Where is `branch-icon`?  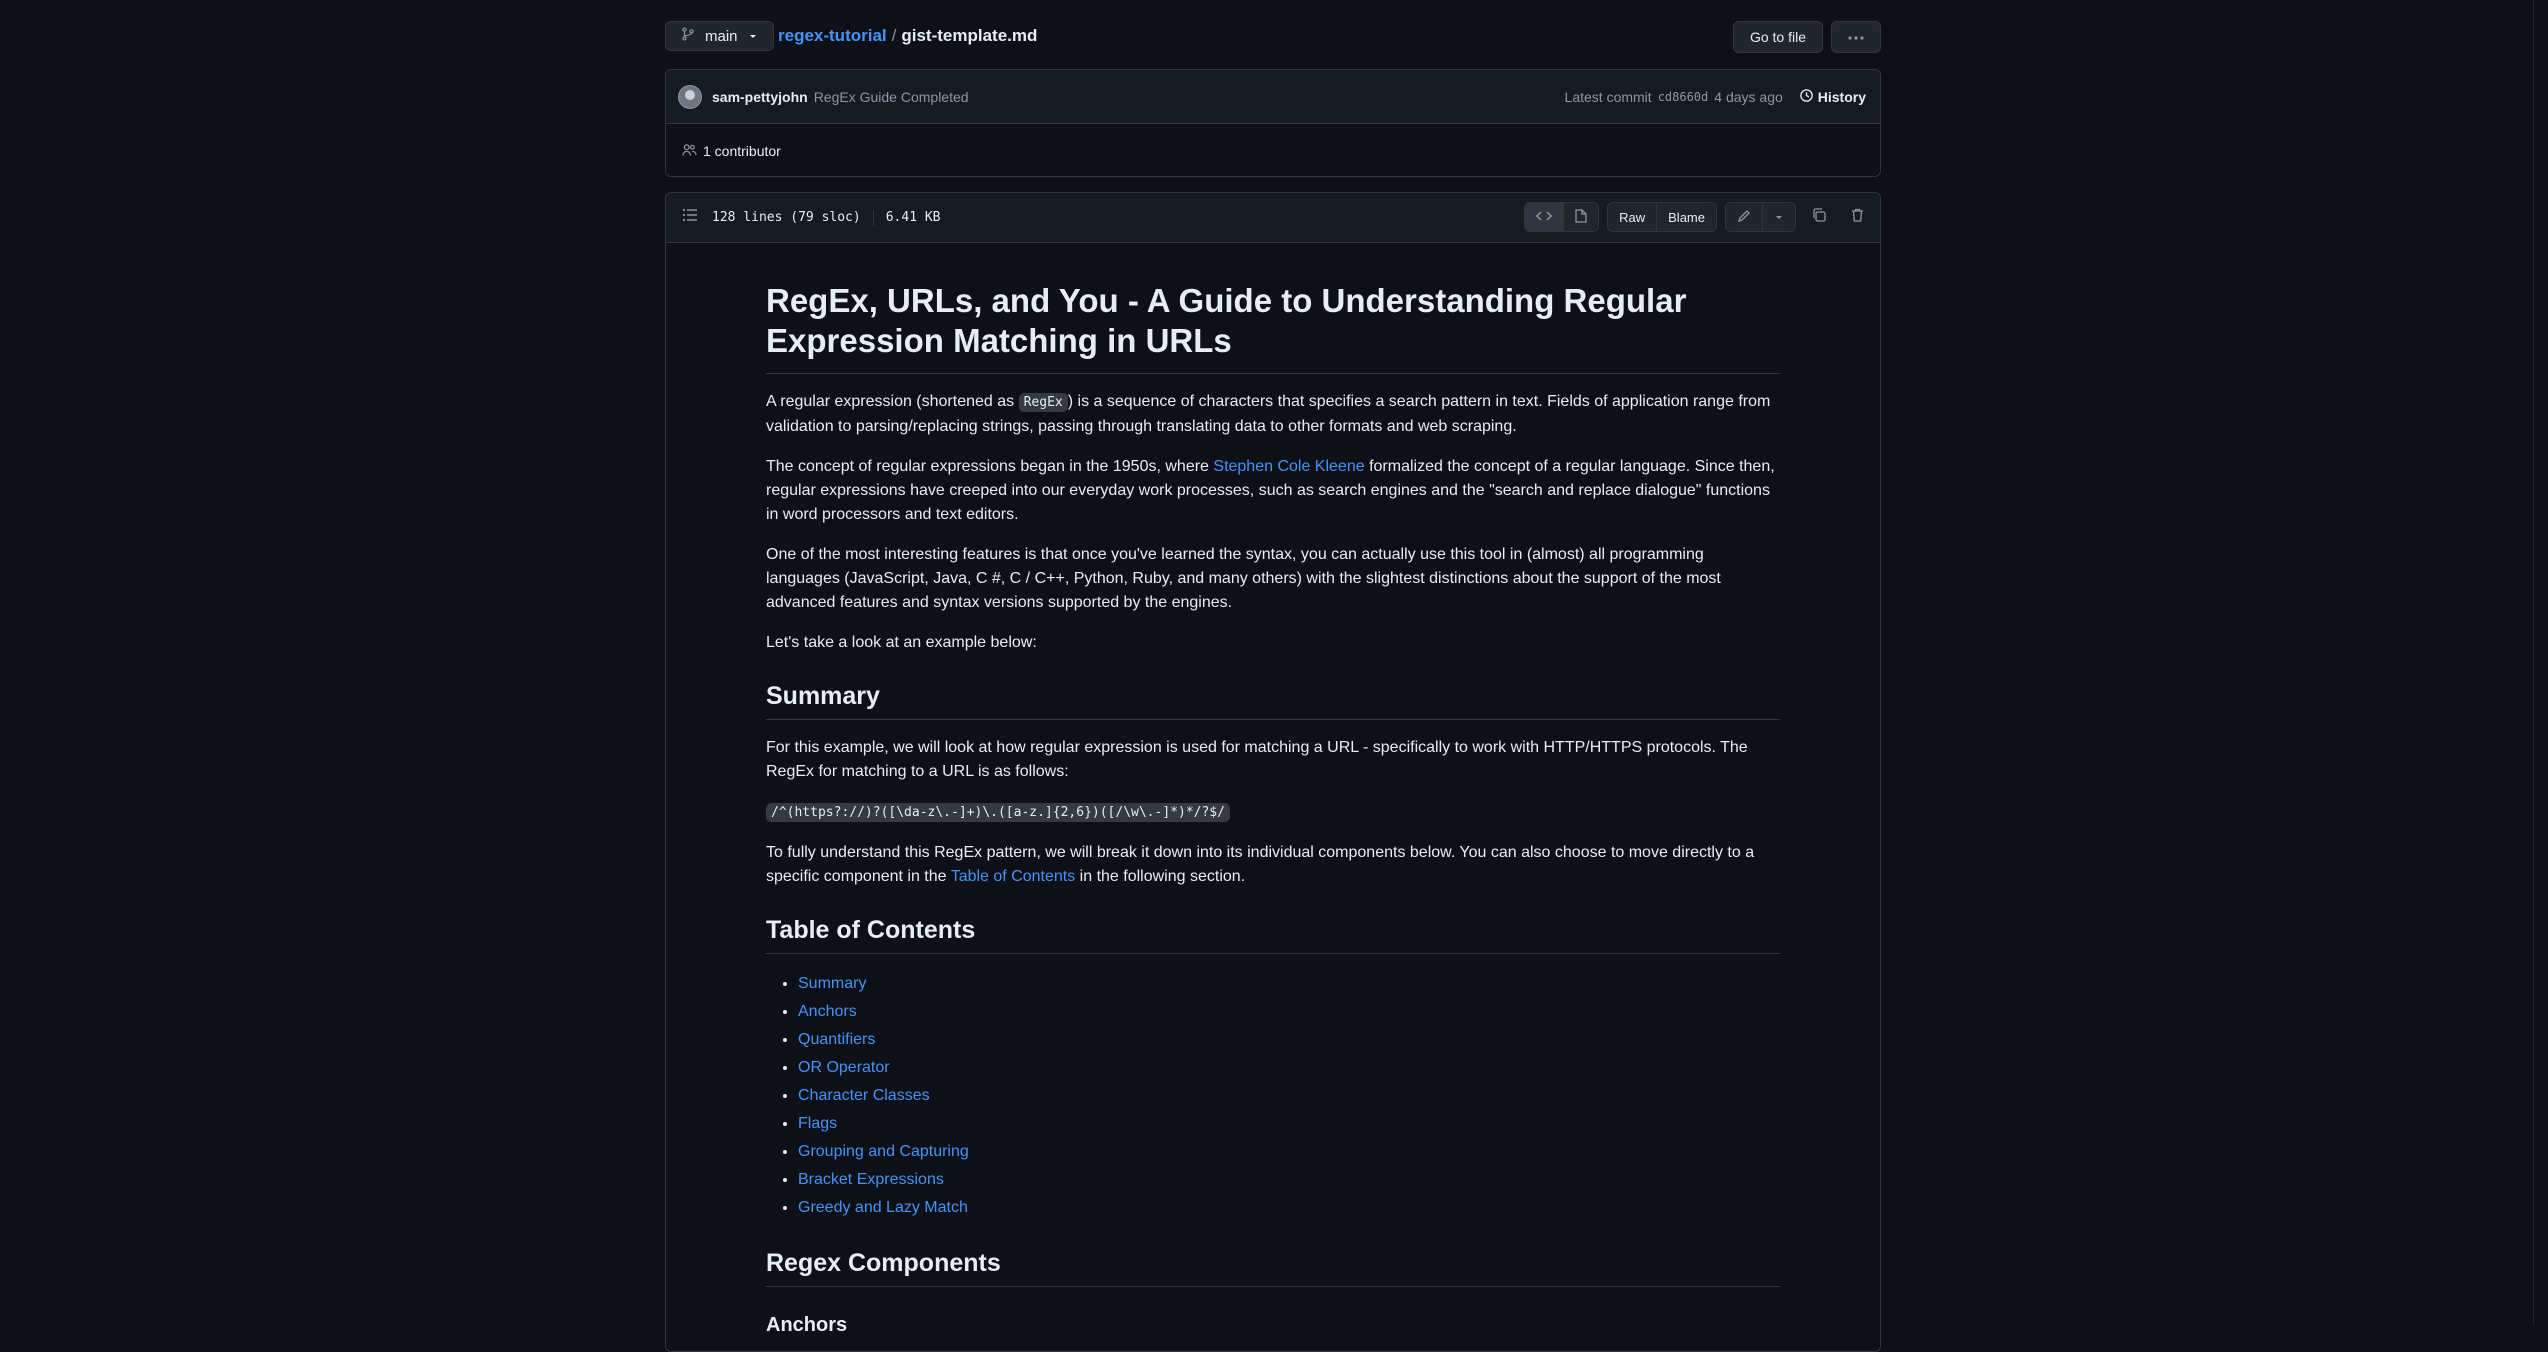 branch-icon is located at coordinates (688, 36).